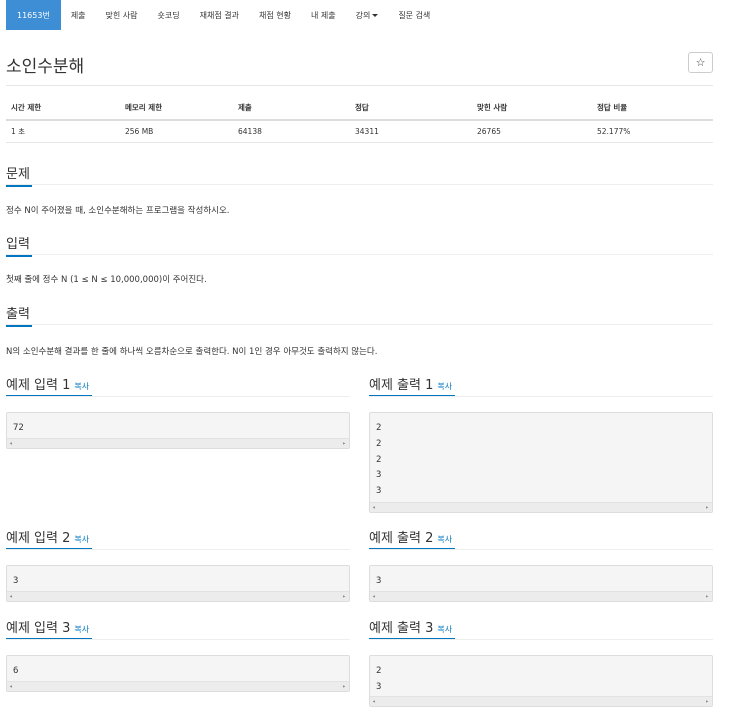 This screenshot has width=750, height=713. I want to click on nav-item-question-search: 질문 검색, so click(414, 15).